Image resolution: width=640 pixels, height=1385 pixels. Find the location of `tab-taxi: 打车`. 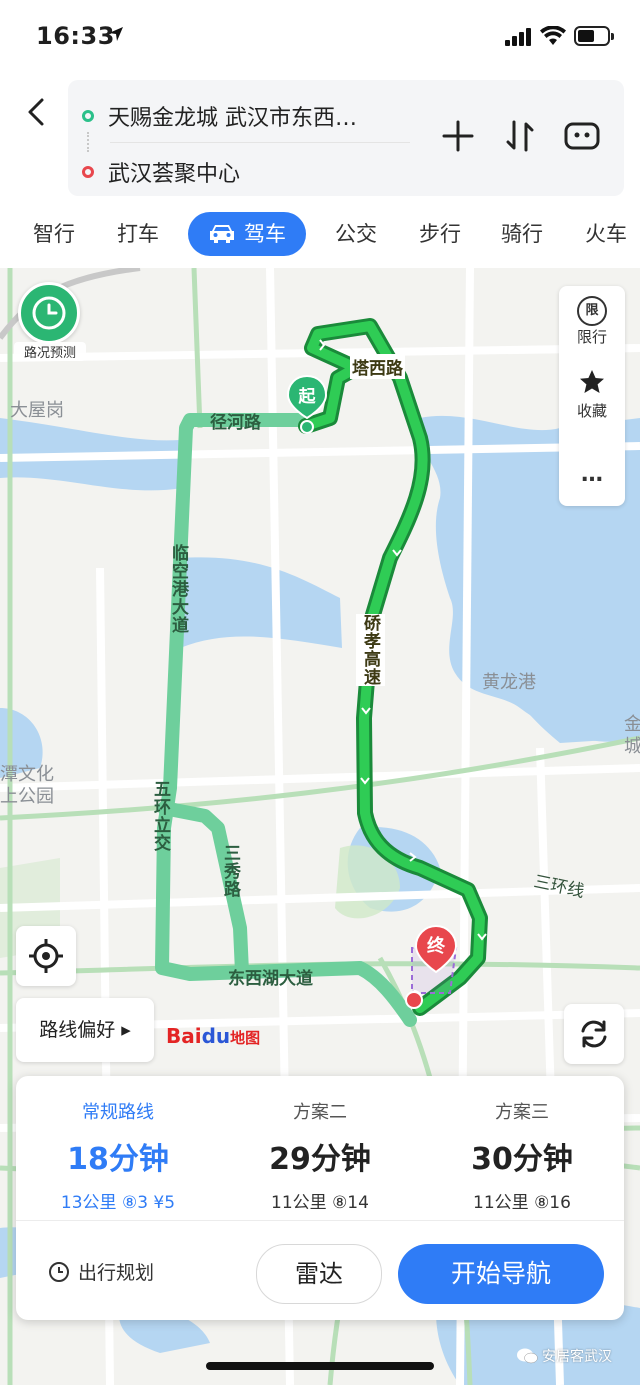

tab-taxi: 打车 is located at coordinates (138, 234).